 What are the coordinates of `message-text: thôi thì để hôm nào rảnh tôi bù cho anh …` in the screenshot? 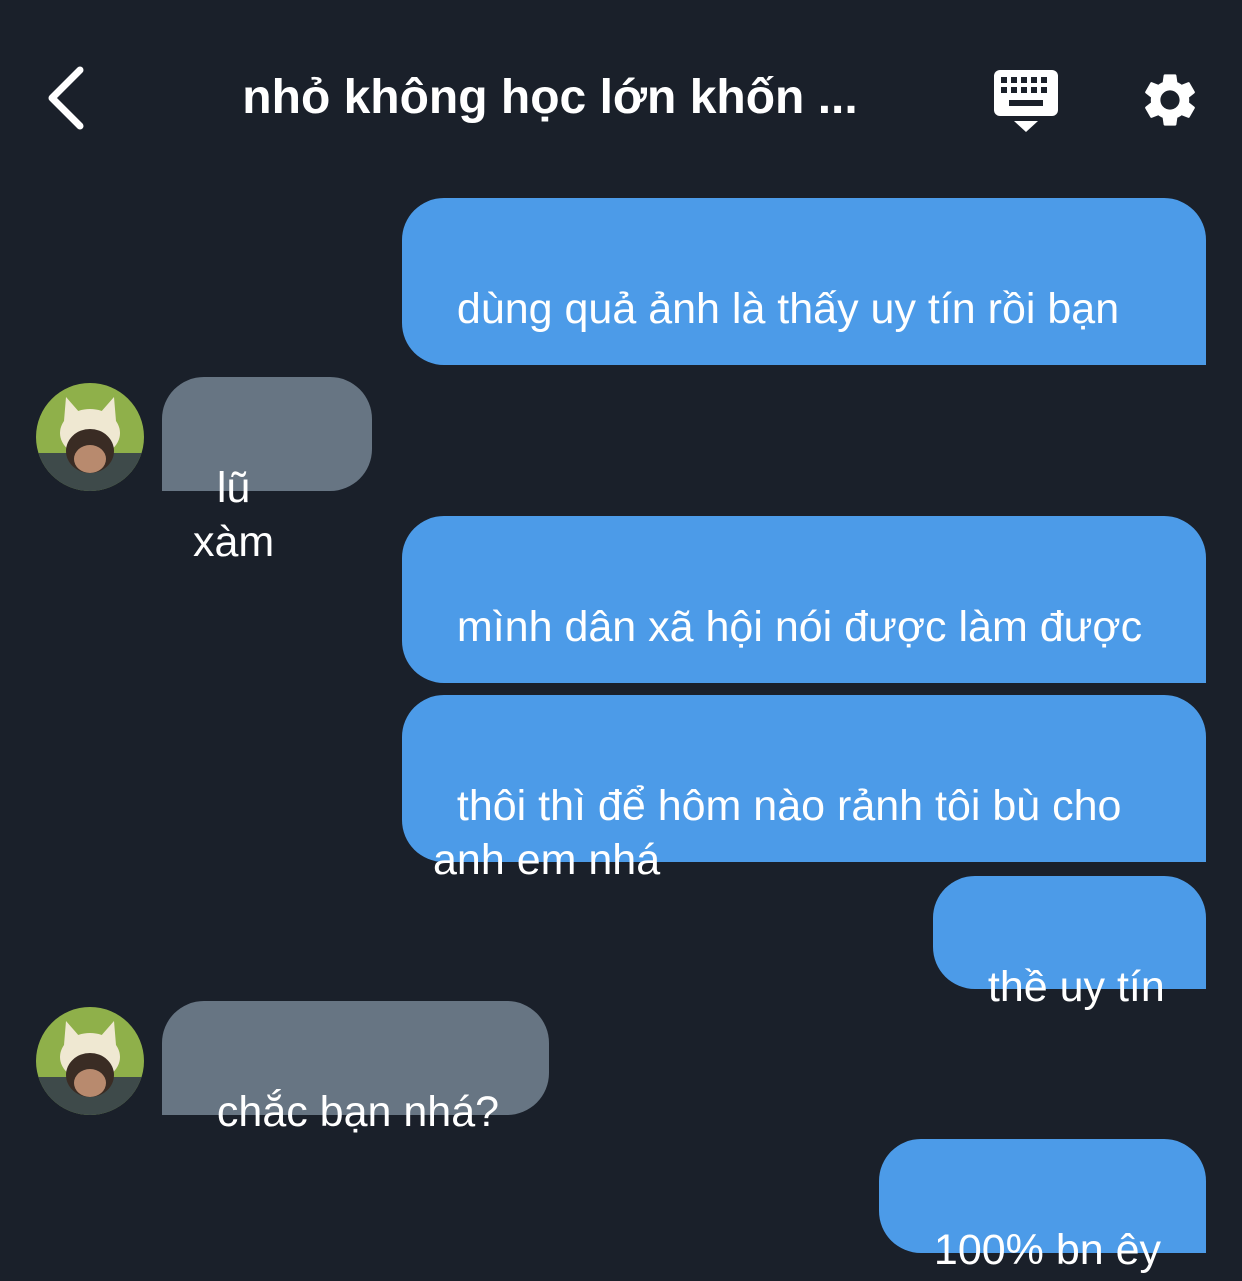 It's located at (783, 833).